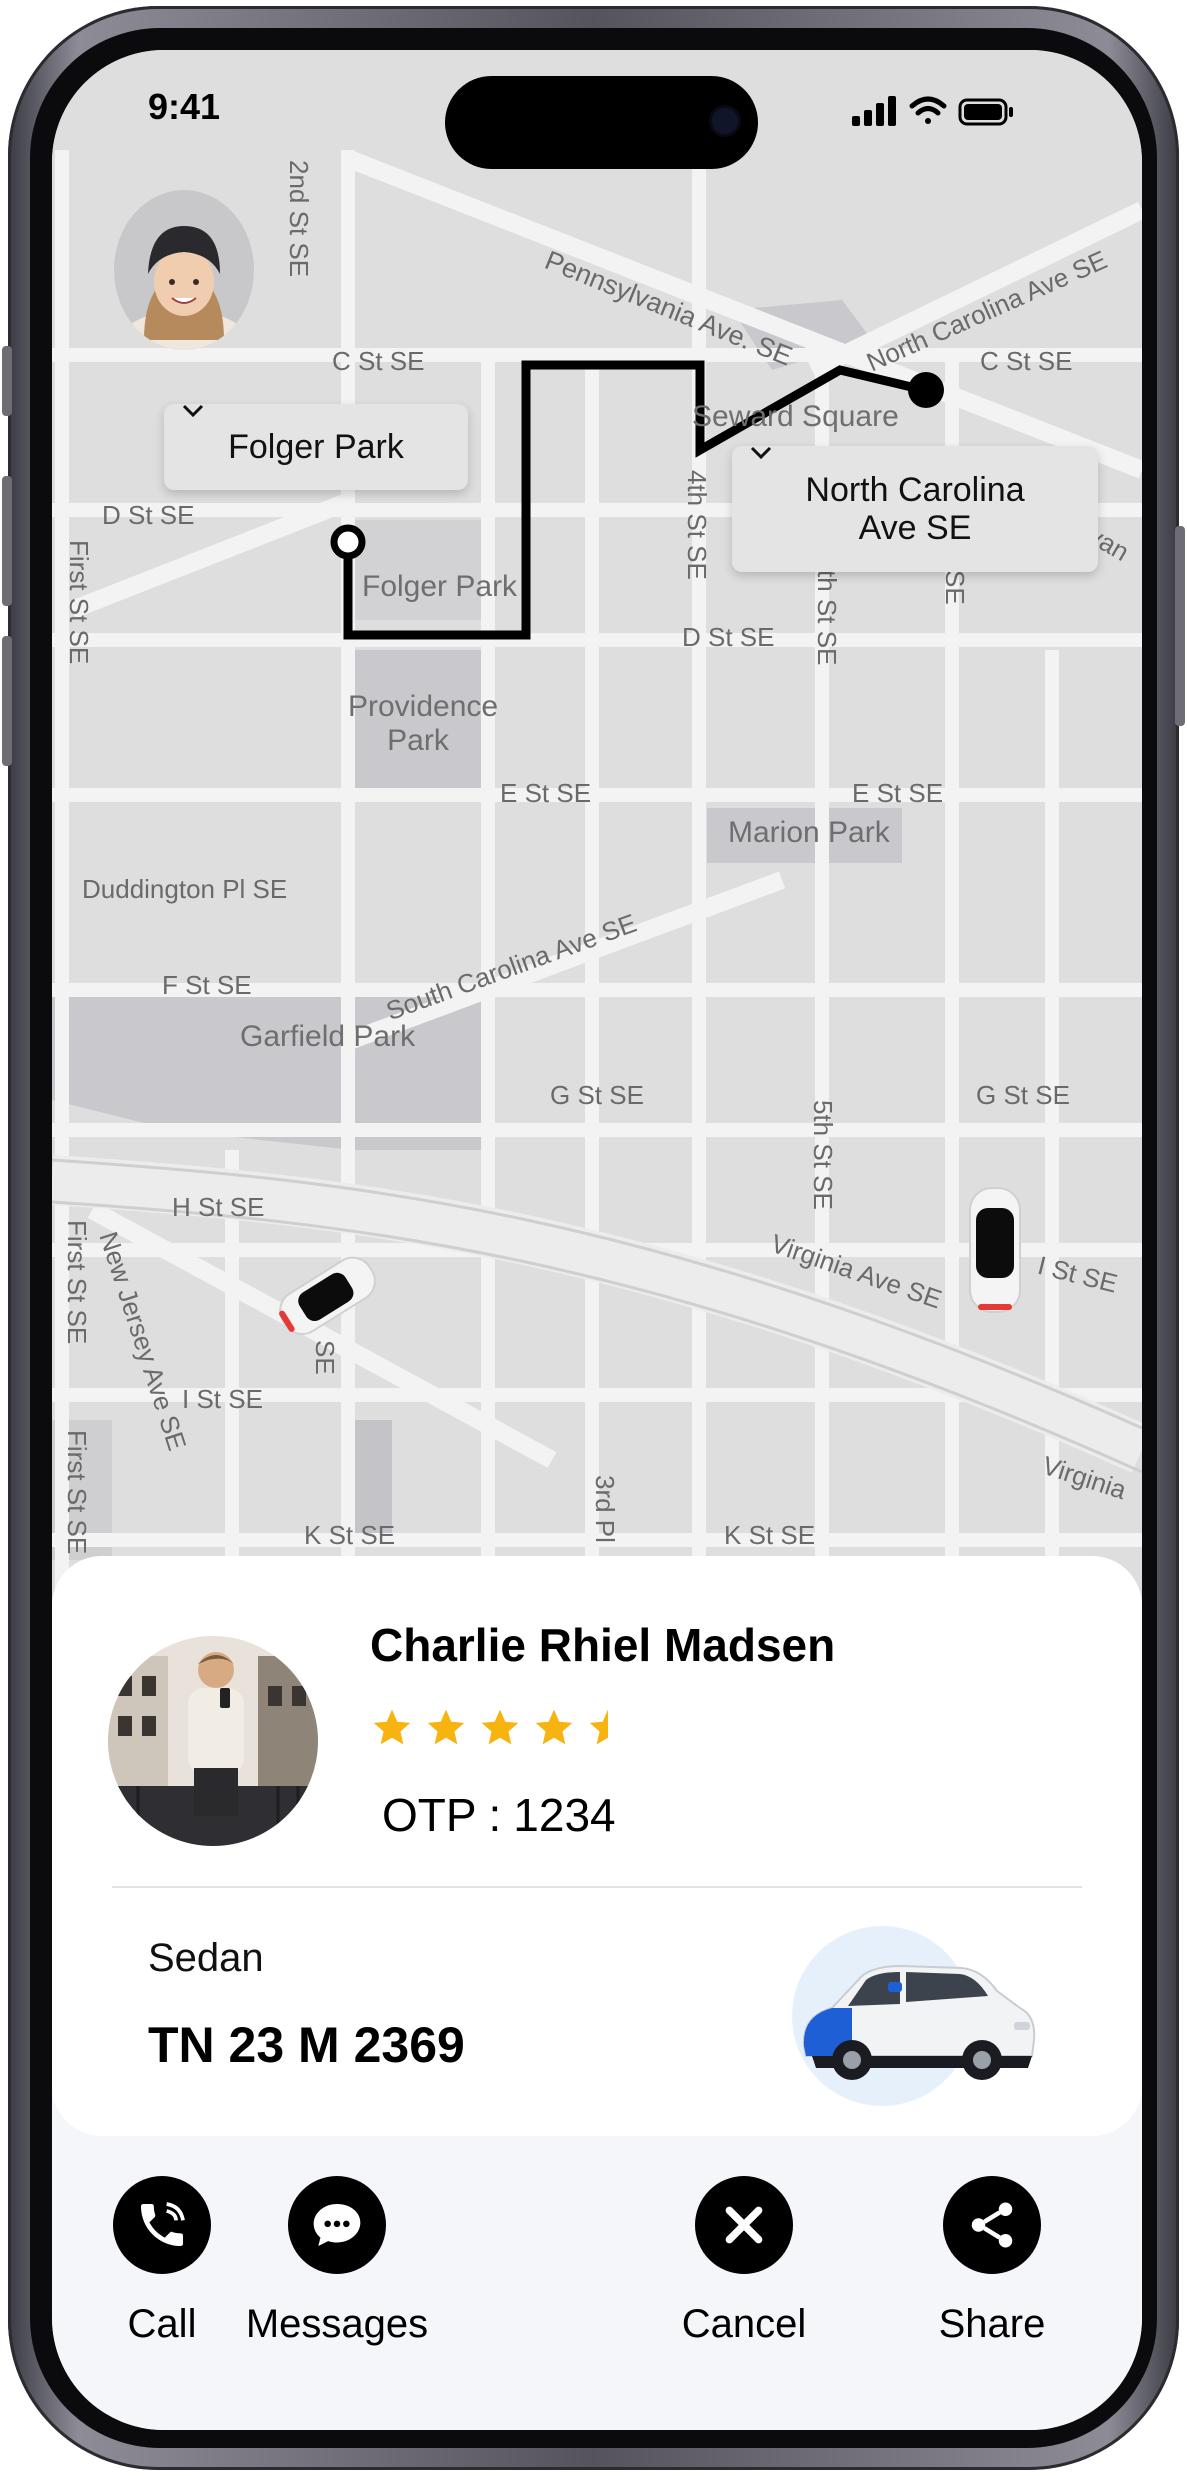 The height and width of the screenshot is (2476, 1187). Describe the element at coordinates (915, 490) in the screenshot. I see `dropoff-location-label-line1: North Carolina` at that location.